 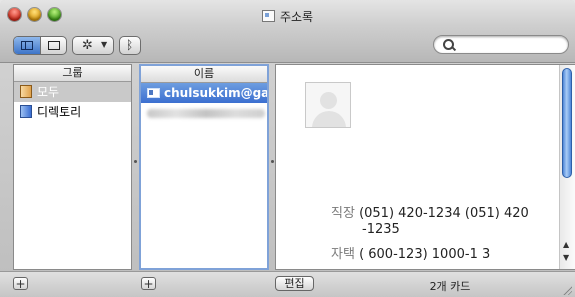 What do you see at coordinates (72, 92) in the screenshot?
I see `group-item-all: 모두` at bounding box center [72, 92].